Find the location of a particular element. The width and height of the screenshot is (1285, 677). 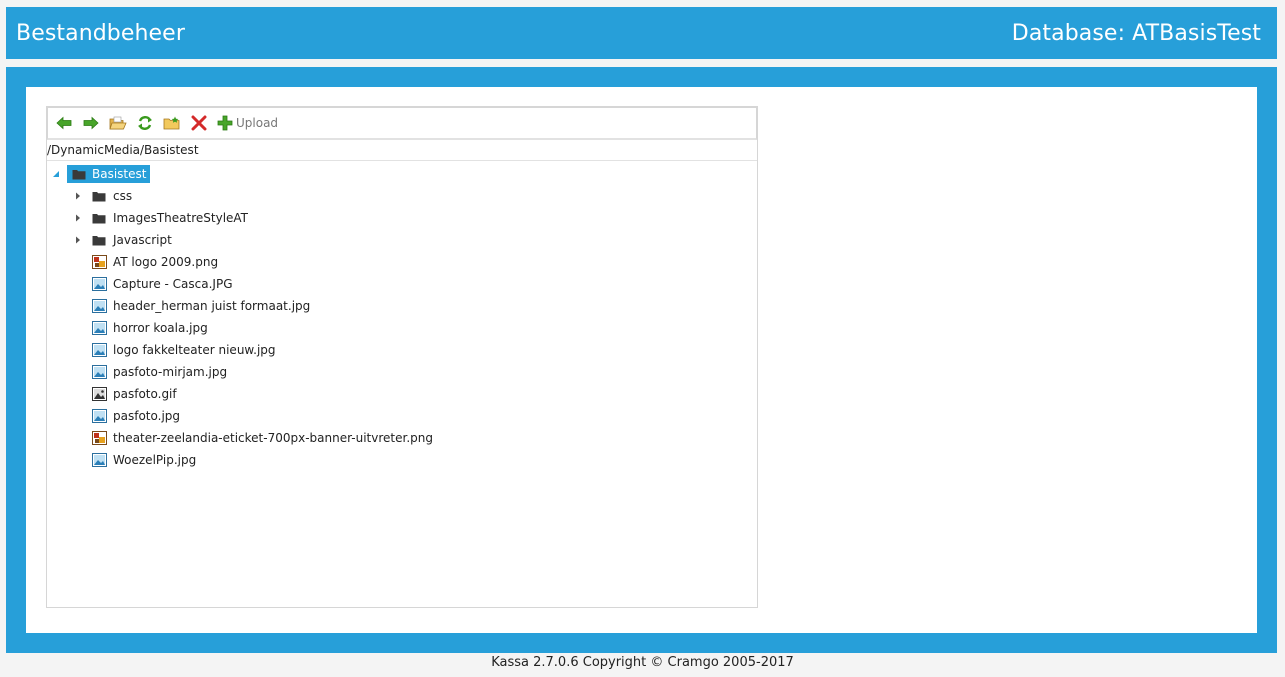

file-name: pasfoto.gif is located at coordinates (145, 394).